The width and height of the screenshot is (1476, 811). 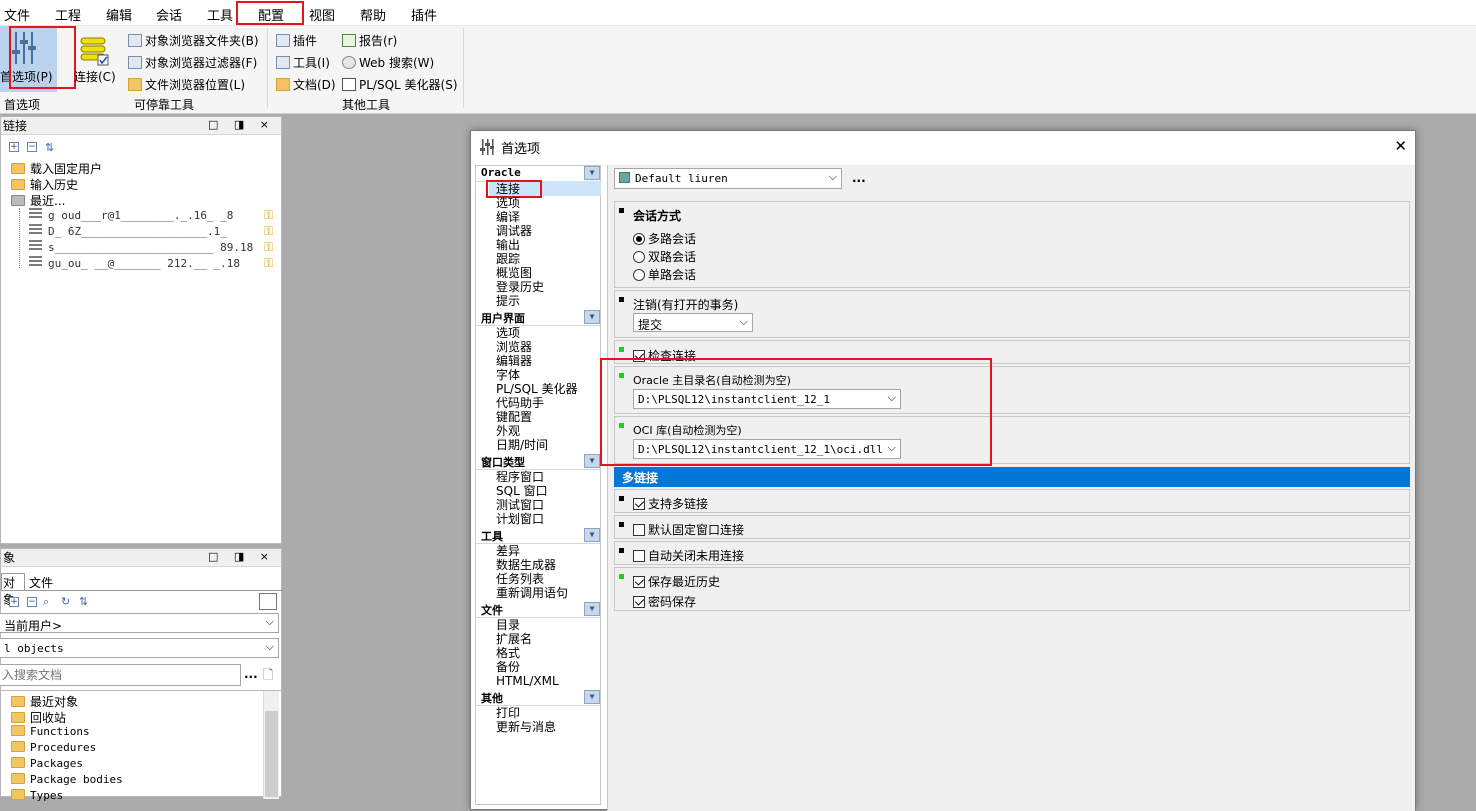 What do you see at coordinates (508, 667) in the screenshot?
I see `nav-item: 备份` at bounding box center [508, 667].